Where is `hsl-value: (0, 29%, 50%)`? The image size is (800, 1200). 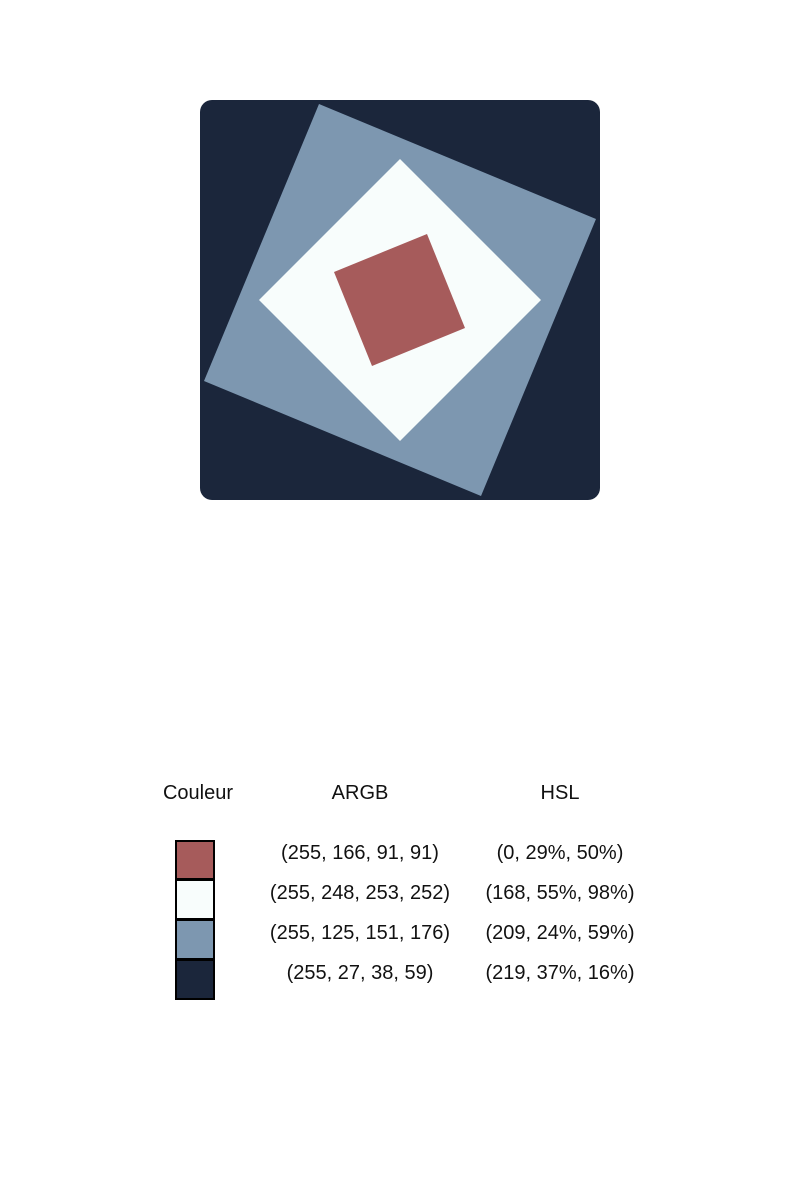 hsl-value: (0, 29%, 50%) is located at coordinates (560, 853).